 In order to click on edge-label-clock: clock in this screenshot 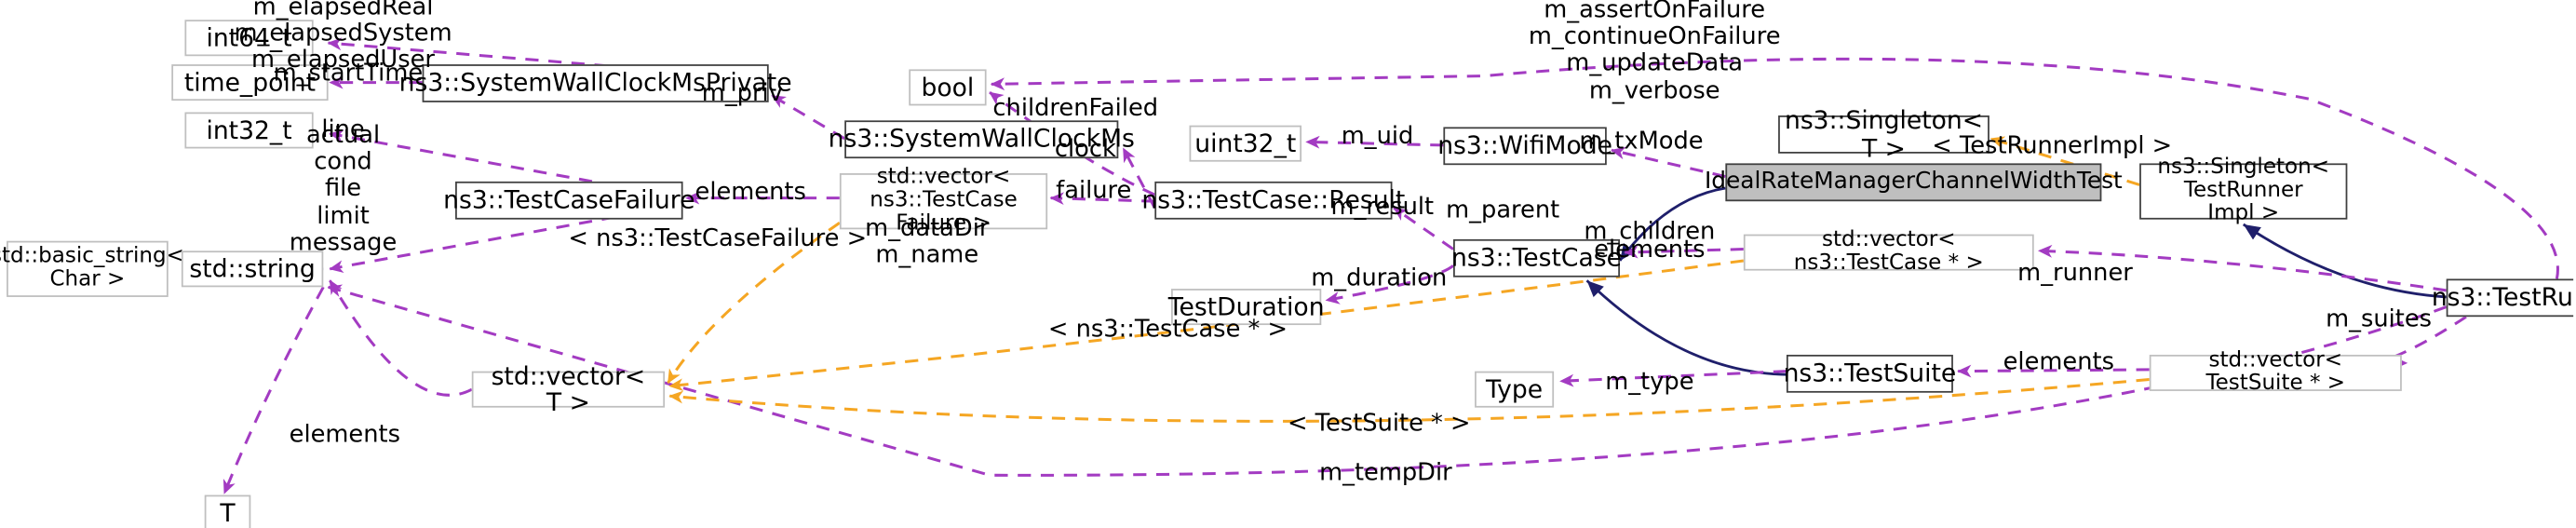, I will do `click(1085, 150)`.